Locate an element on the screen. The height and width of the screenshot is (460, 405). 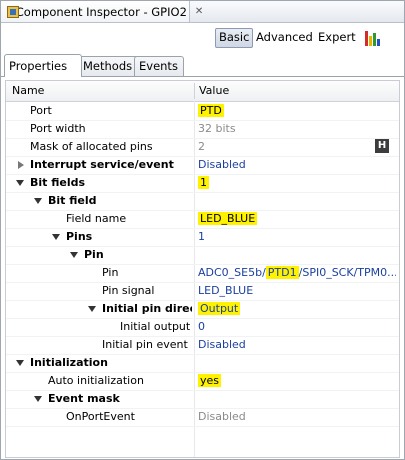
view-tab-component-inspector: *Component Inspector - GPIO2 ✕ is located at coordinates (102, 11).